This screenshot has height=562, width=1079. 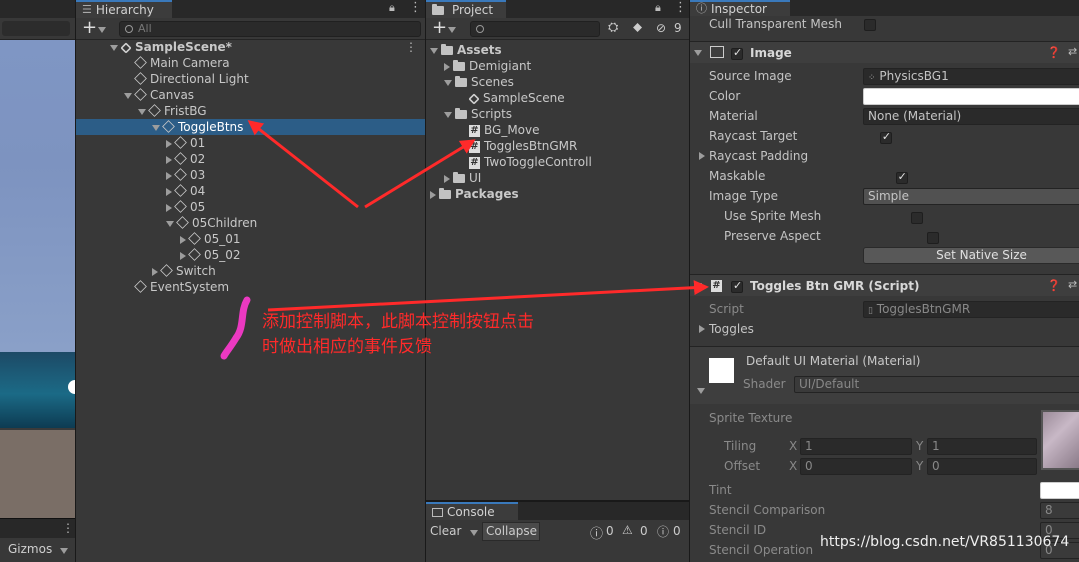 I want to click on arrow-to-script-component, so click(x=488, y=296).